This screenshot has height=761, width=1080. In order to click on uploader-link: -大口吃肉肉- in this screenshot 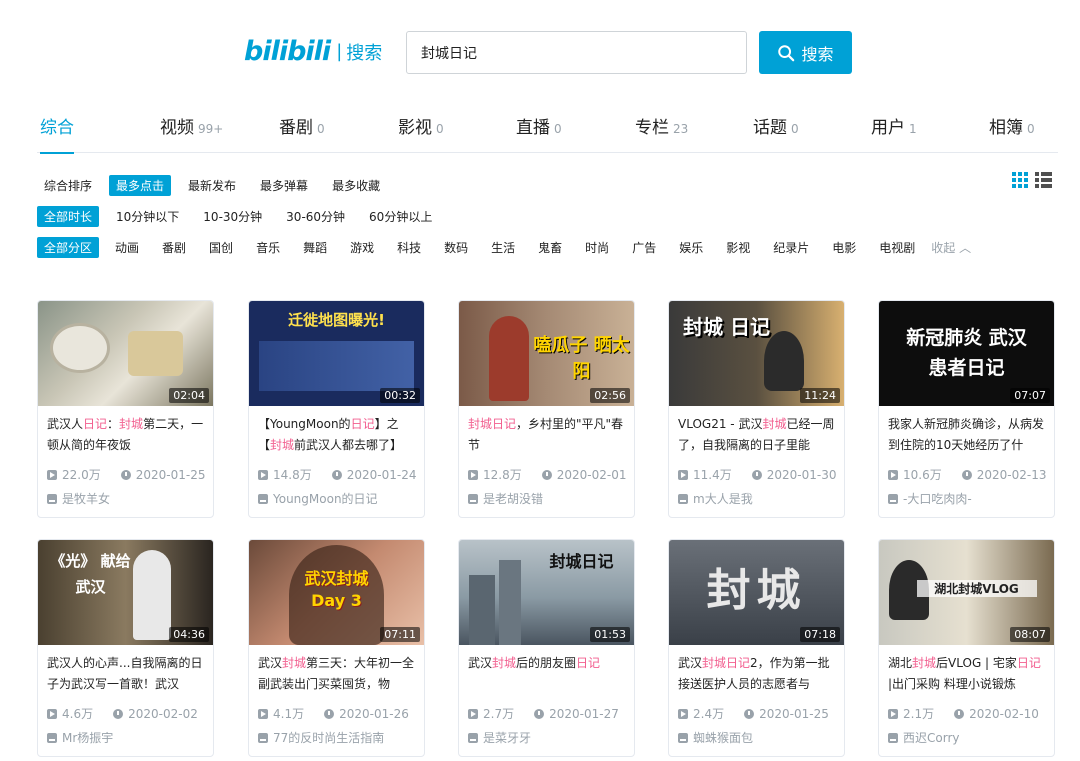, I will do `click(930, 498)`.